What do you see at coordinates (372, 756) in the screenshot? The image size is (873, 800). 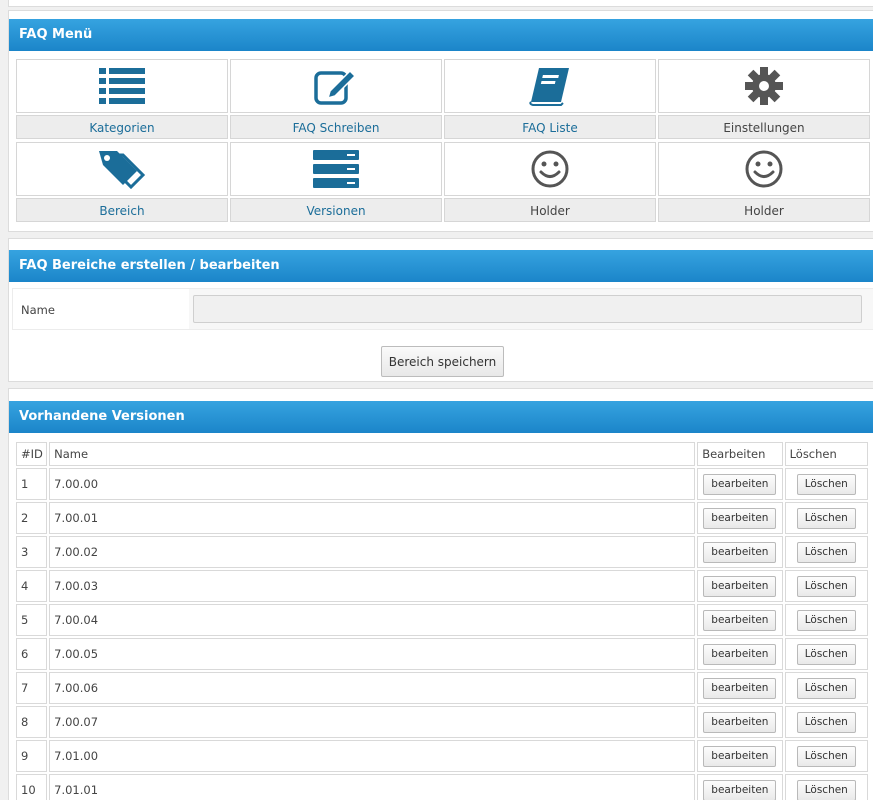 I see `row-name: 7.01.00` at bounding box center [372, 756].